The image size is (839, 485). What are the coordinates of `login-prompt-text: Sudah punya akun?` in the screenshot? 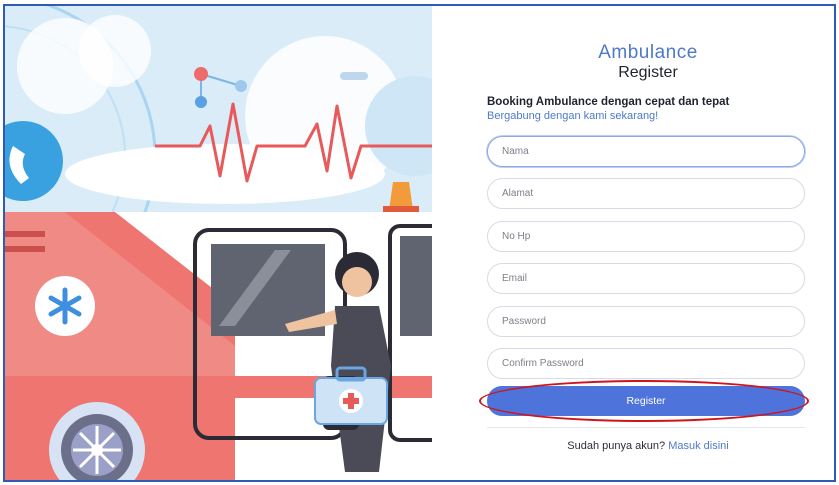 It's located at (616, 446).